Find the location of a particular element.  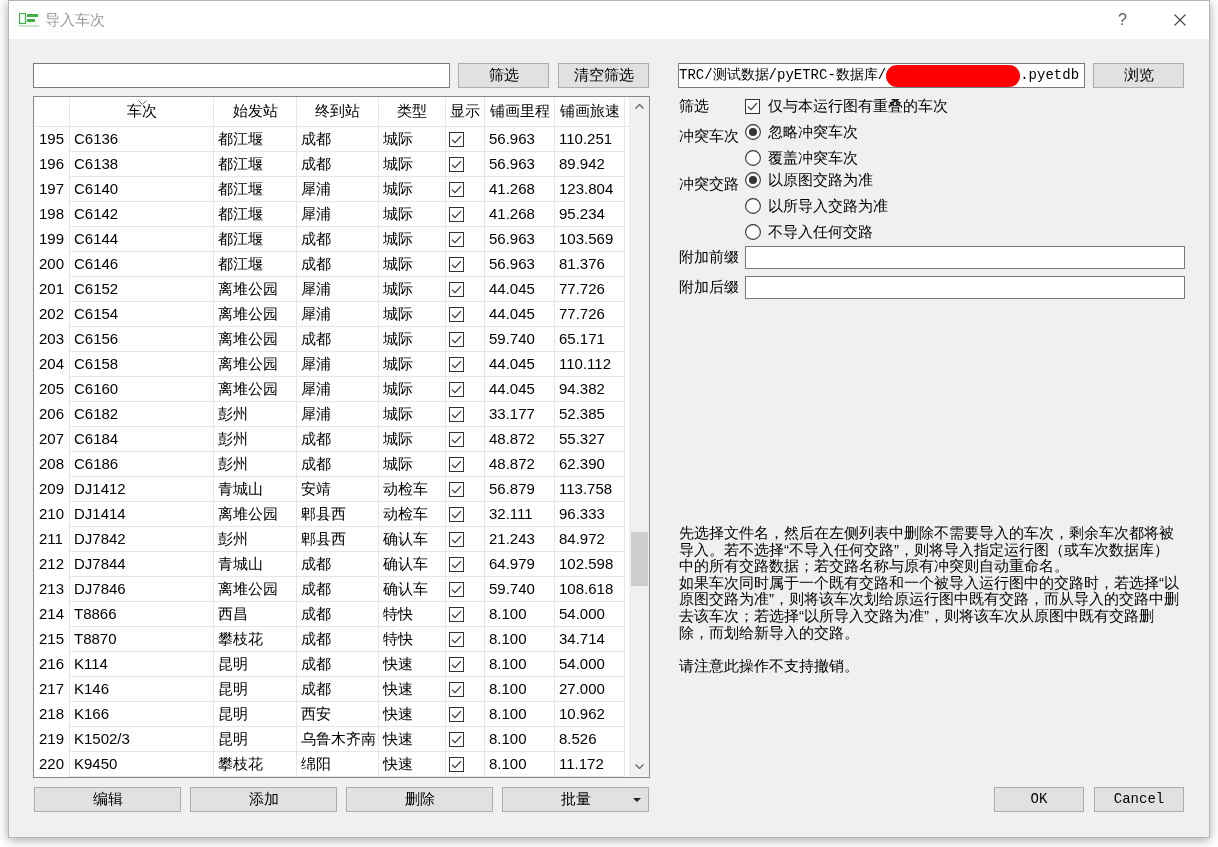

radio-label: 覆盖冲突车次 is located at coordinates (813, 157).